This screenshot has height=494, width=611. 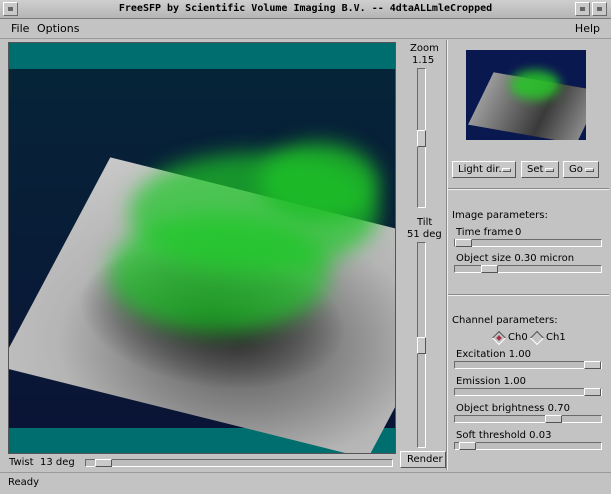 What do you see at coordinates (505, 320) in the screenshot?
I see `channel-parameters-heading: Channel parameters:` at bounding box center [505, 320].